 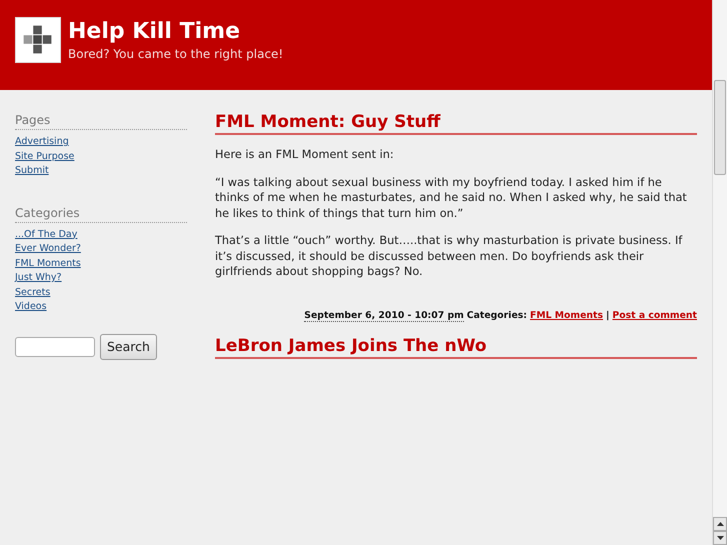 What do you see at coordinates (654, 315) in the screenshot?
I see `comment-link: Post a comment` at bounding box center [654, 315].